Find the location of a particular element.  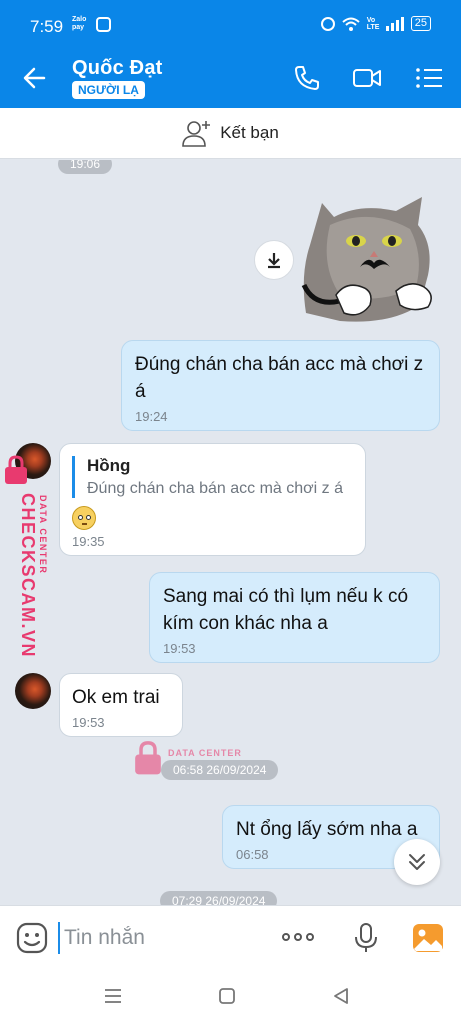

add-friend-label: Kết bạn is located at coordinates (249, 132).